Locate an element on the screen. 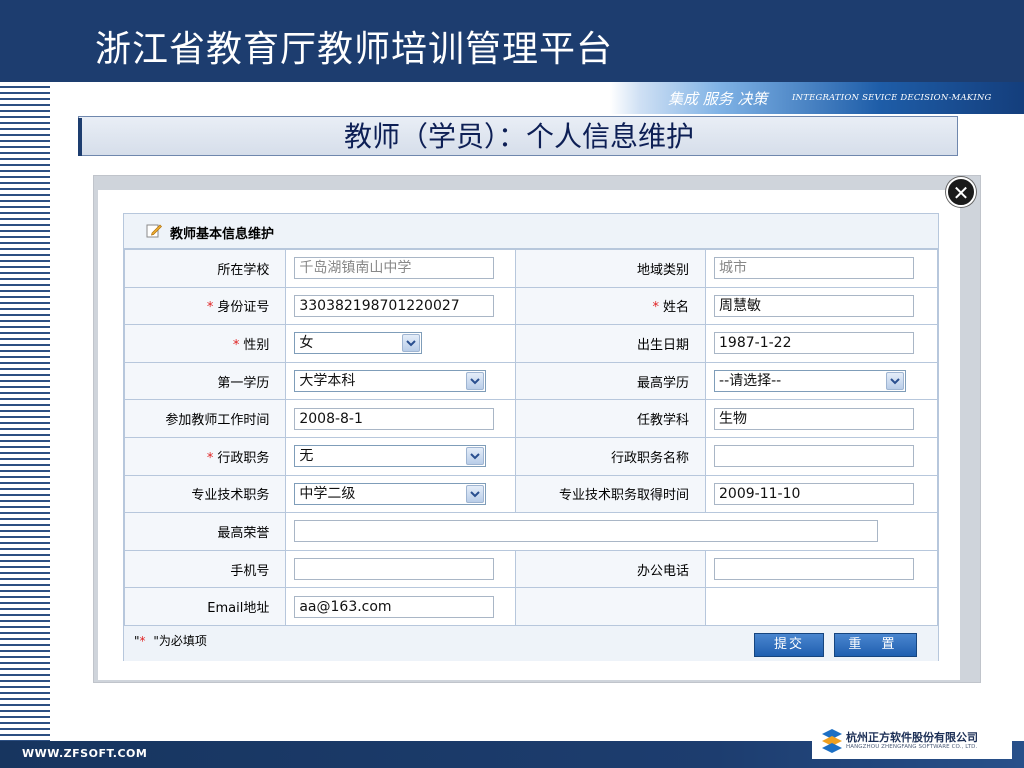 The height and width of the screenshot is (768, 1024). slide-title: 浙江省教育厅教师培训管理平台 is located at coordinates (354, 49).